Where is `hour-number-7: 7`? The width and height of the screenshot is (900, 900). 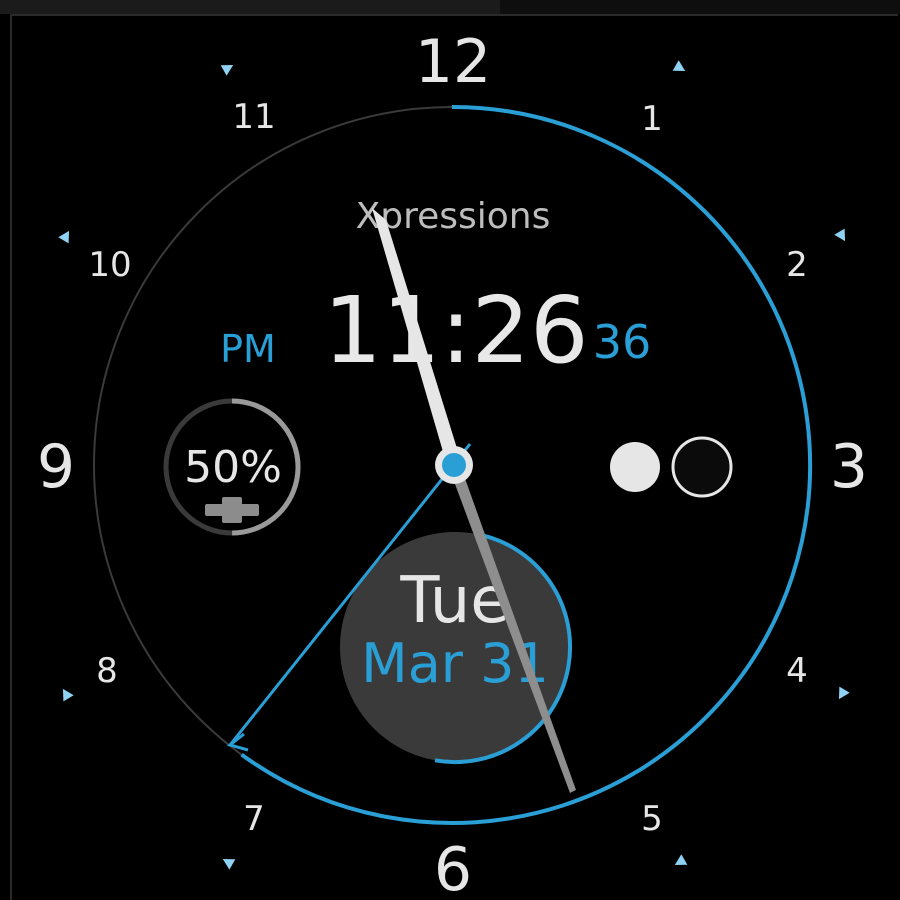 hour-number-7: 7 is located at coordinates (254, 819).